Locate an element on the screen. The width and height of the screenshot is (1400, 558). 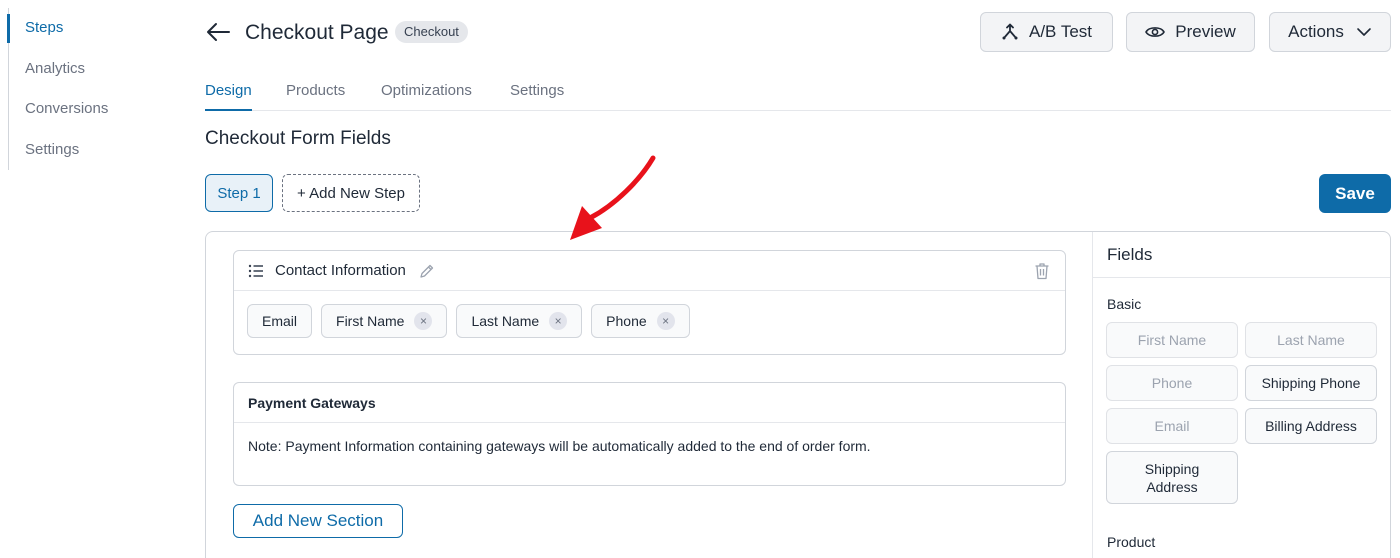
nav-item-analytics: Analytics is located at coordinates (98, 69).